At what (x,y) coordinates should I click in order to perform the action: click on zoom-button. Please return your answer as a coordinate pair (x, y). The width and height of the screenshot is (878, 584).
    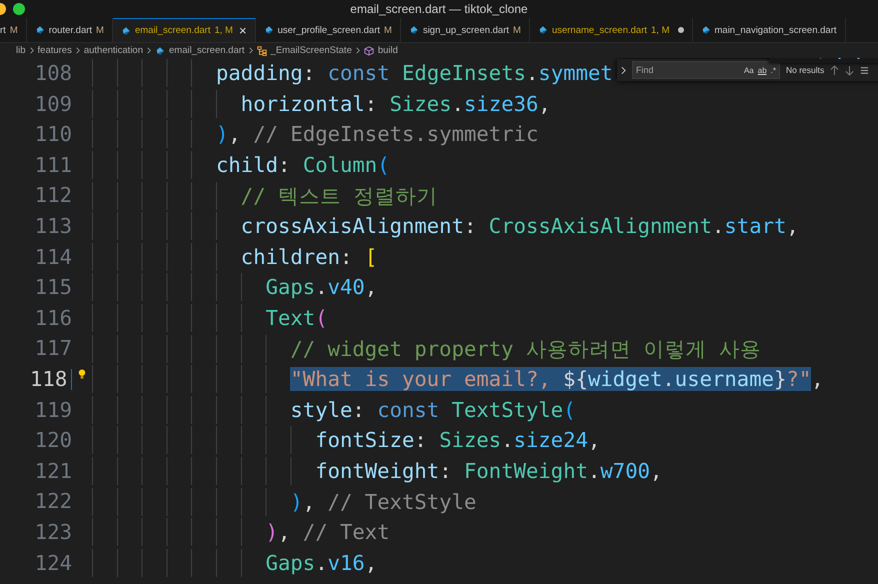
    Looking at the image, I should click on (19, 9).